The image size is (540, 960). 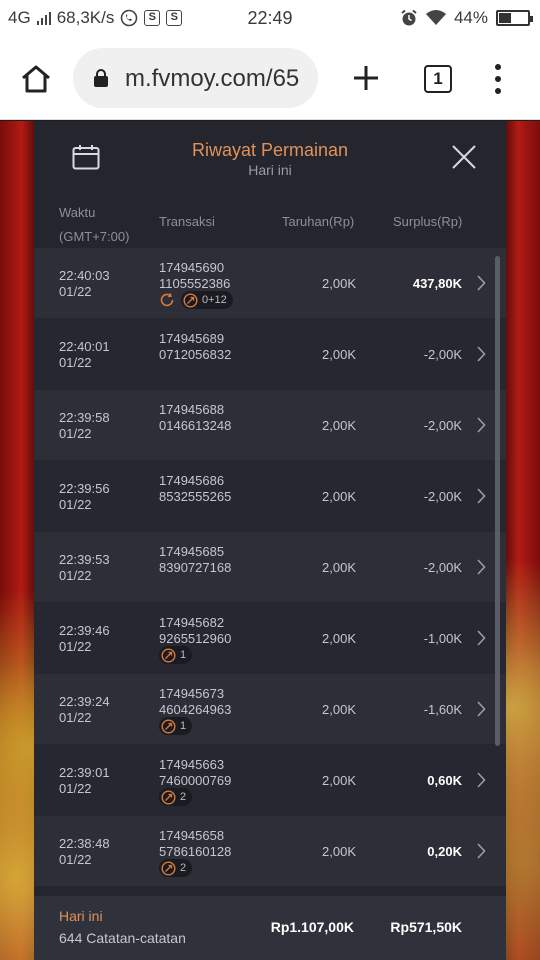 I want to click on row-time-value: 22:38:48, so click(x=84, y=843).